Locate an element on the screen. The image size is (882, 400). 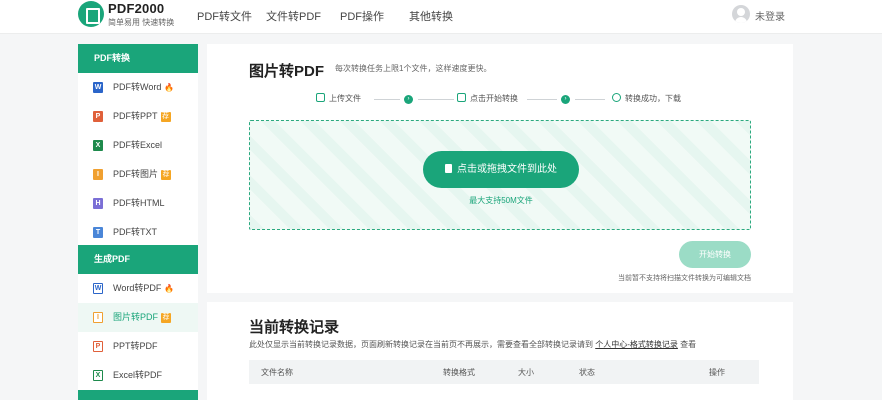
sidebar-item-pdf-to-ppt: P PDF转PPT 荐 is located at coordinates (138, 116).